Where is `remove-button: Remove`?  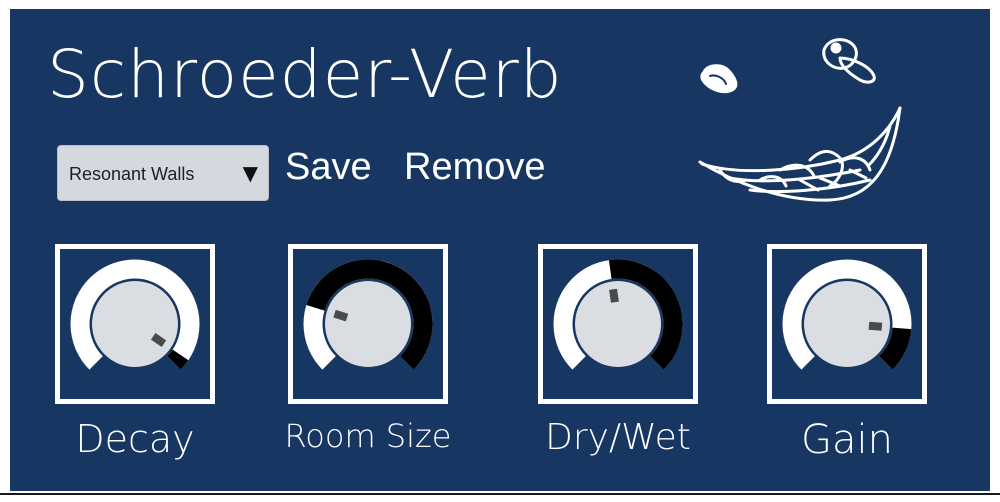
remove-button: Remove is located at coordinates (475, 167).